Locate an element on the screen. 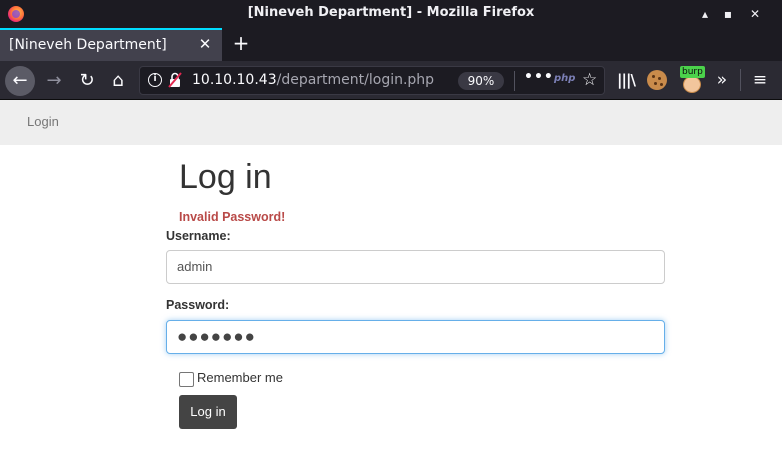  username-label: Username: is located at coordinates (198, 236).